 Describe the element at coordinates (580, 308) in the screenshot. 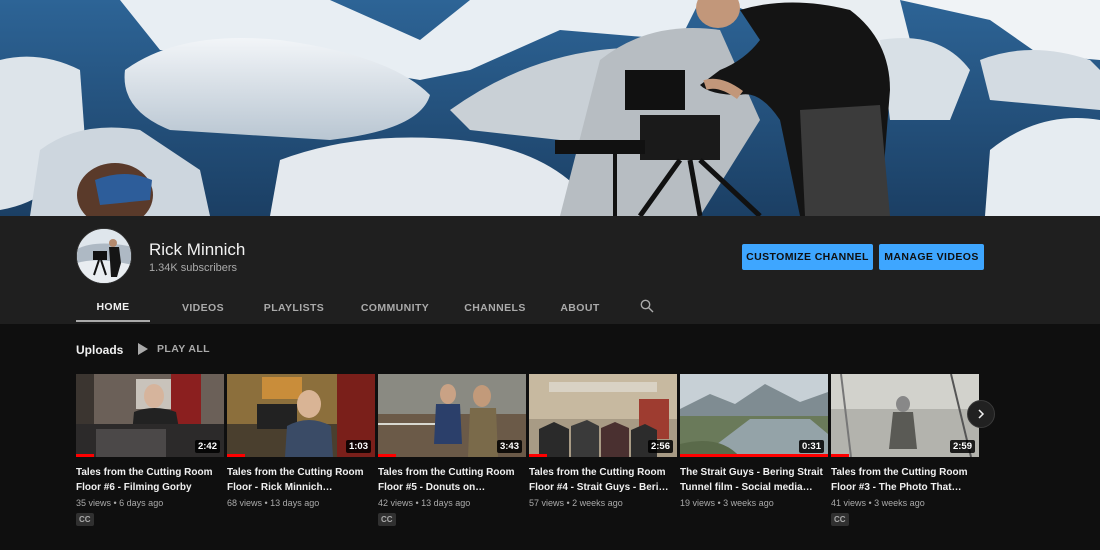

I see `tab-about: ABOUT` at that location.